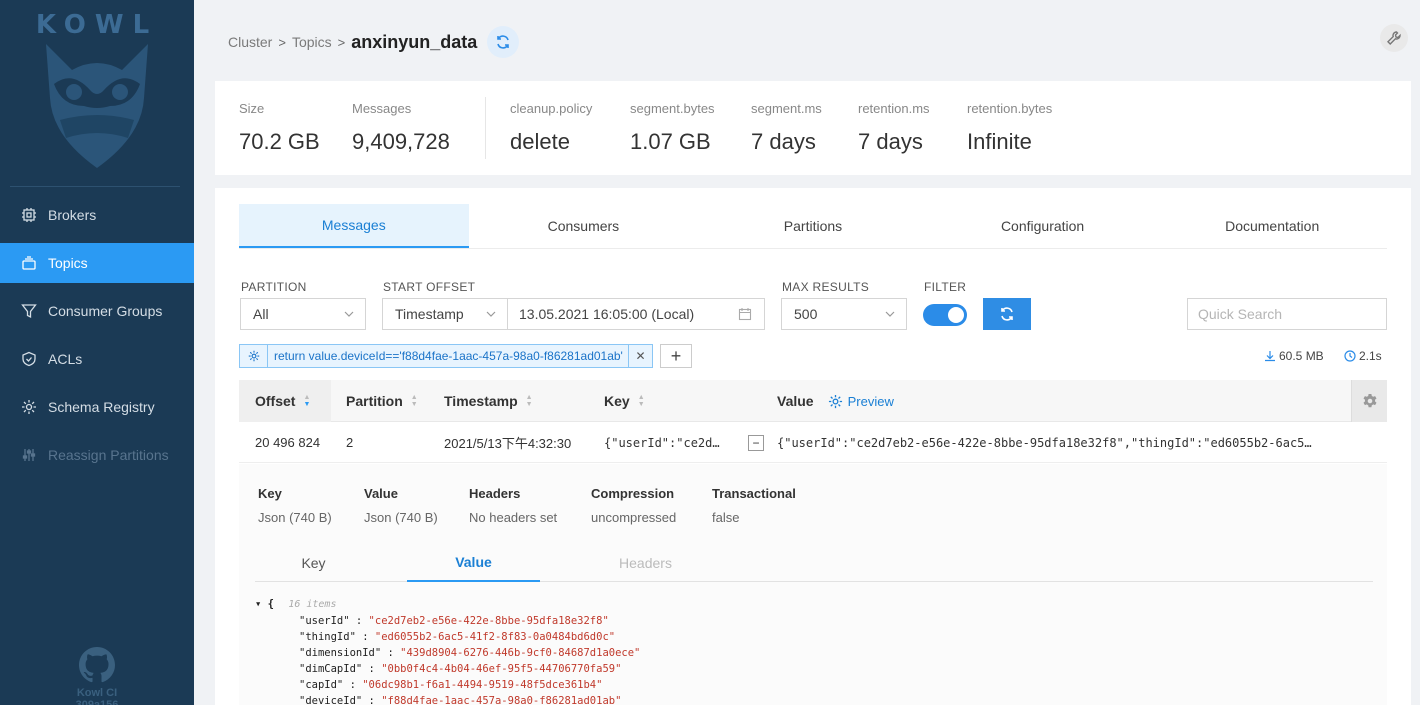 This screenshot has width=1420, height=705. I want to click on result-size-value: 60.5 MB, so click(1301, 356).